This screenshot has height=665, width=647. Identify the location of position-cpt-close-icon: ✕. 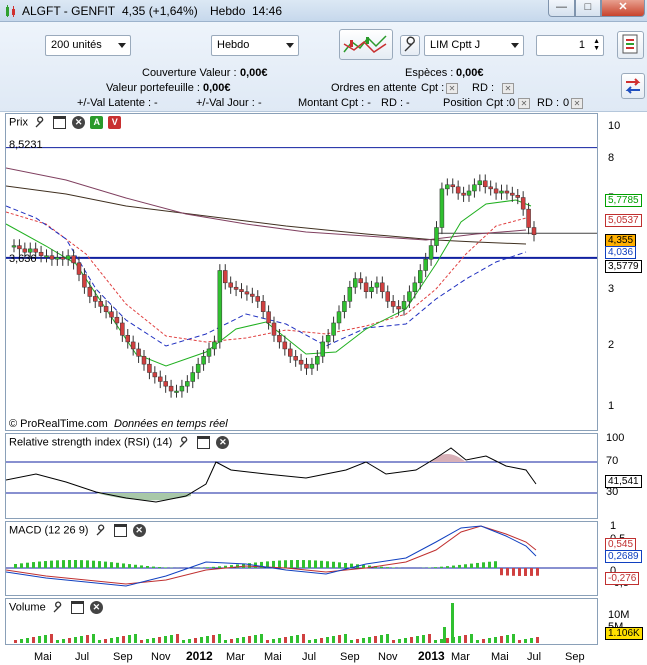
(524, 103).